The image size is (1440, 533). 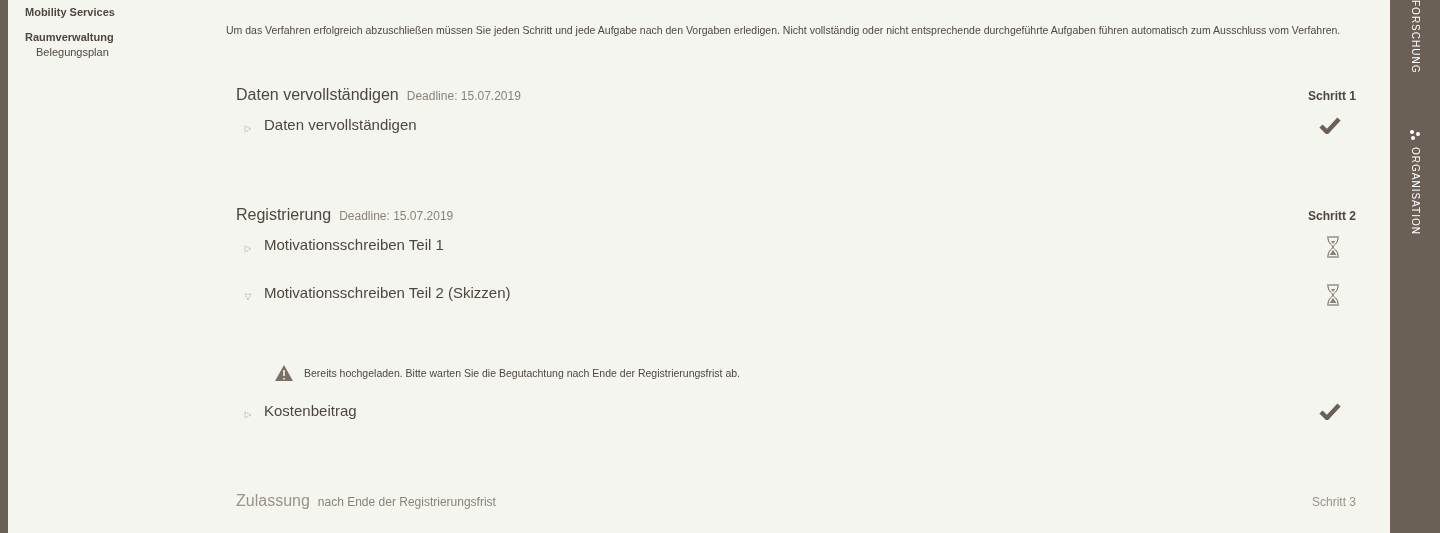 I want to click on step-title: Daten vervollständigen, so click(x=317, y=95).